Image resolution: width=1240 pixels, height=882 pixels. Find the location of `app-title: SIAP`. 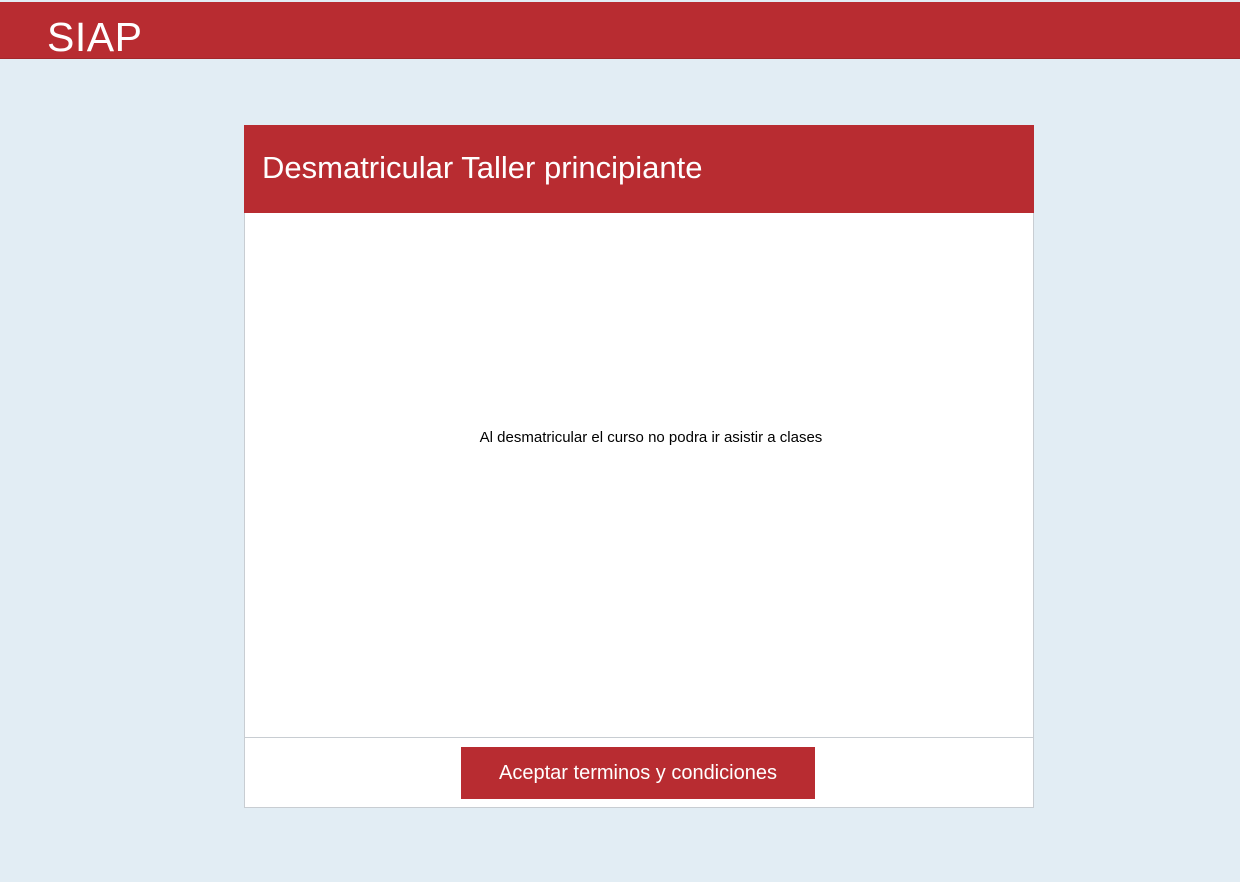

app-title: SIAP is located at coordinates (95, 37).